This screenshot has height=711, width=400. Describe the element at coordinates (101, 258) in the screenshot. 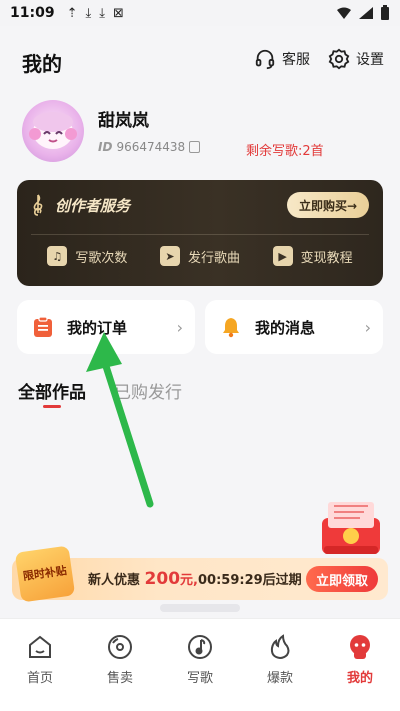

I see `creator-item-label: 写歌次数` at that location.